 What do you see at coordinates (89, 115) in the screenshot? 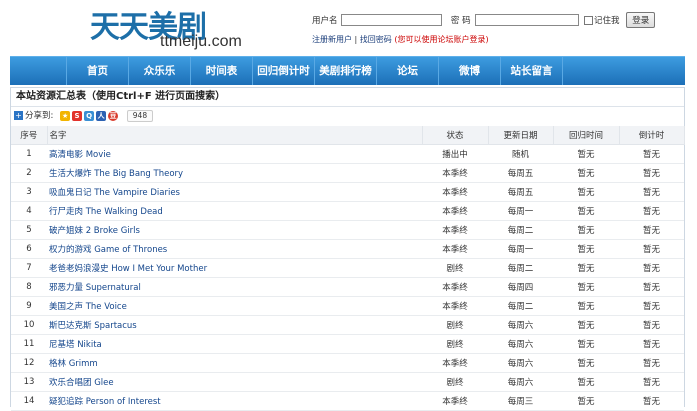
I see `tqq-icon: Q` at bounding box center [89, 115].